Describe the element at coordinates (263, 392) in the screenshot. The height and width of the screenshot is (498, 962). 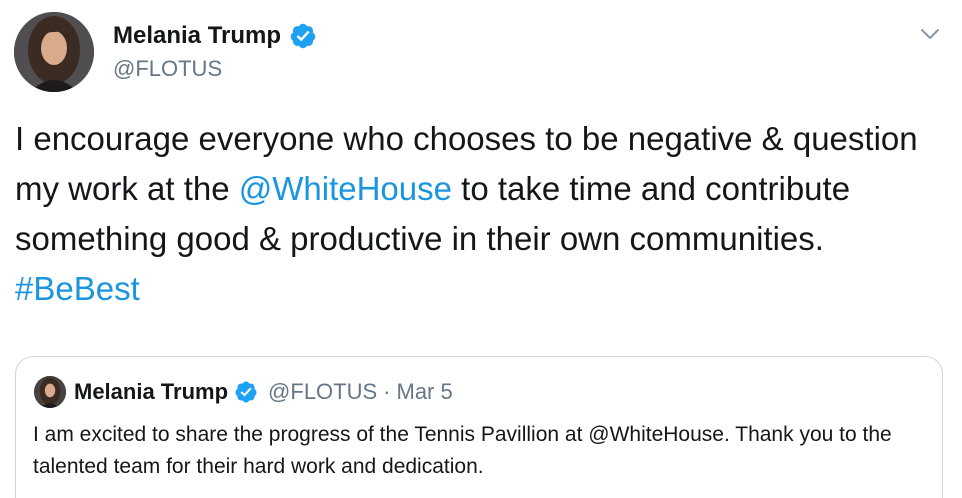
I see `quoted-tweet-header: Melania Trump @FLOTUS · Mar 5` at that location.